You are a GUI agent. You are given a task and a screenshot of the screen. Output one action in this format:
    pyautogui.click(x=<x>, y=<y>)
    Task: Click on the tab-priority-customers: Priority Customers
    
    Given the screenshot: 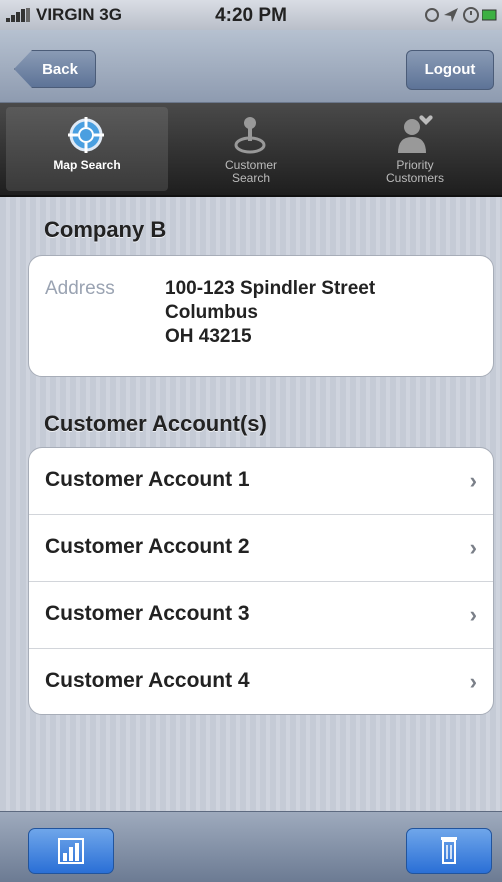 What is the action you would take?
    pyautogui.click(x=415, y=149)
    